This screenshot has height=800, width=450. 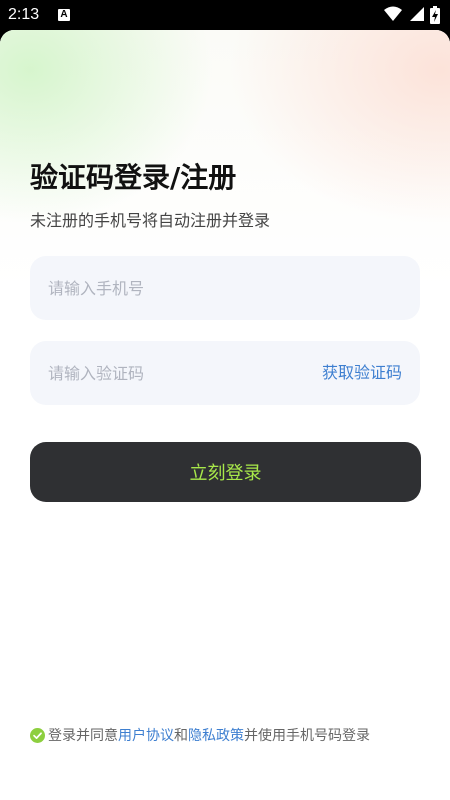 What do you see at coordinates (225, 472) in the screenshot?
I see `login-button: 立刻登录` at bounding box center [225, 472].